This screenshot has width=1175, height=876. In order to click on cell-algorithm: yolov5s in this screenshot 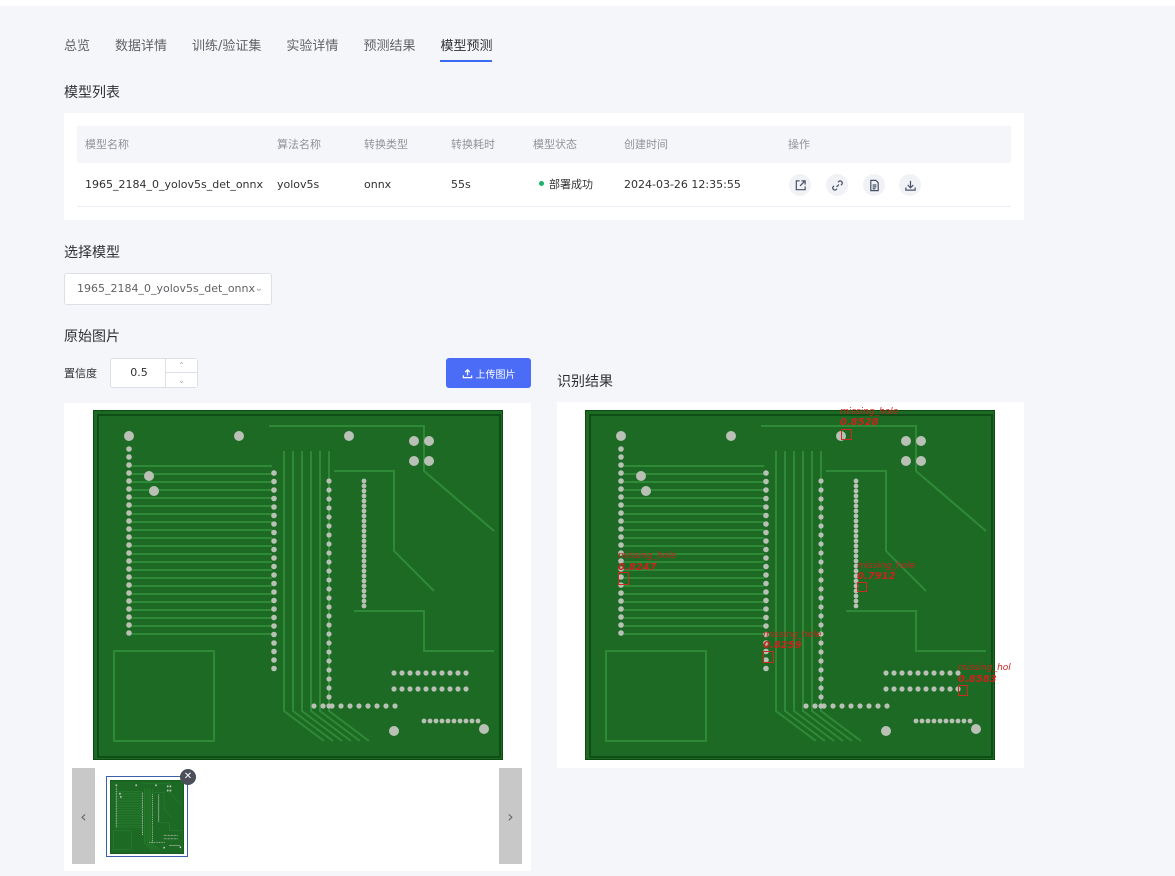, I will do `click(298, 184)`.